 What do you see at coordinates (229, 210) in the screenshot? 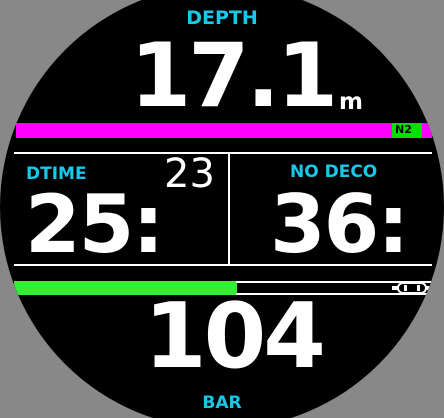
I see `divider-vertical` at bounding box center [229, 210].